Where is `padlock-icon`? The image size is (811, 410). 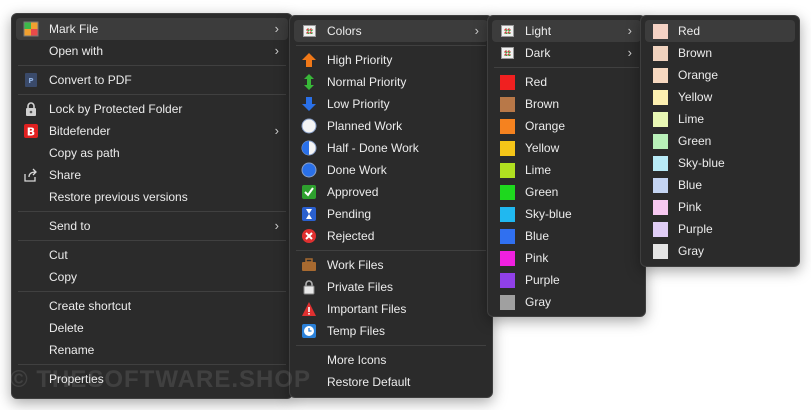 padlock-icon is located at coordinates (309, 287).